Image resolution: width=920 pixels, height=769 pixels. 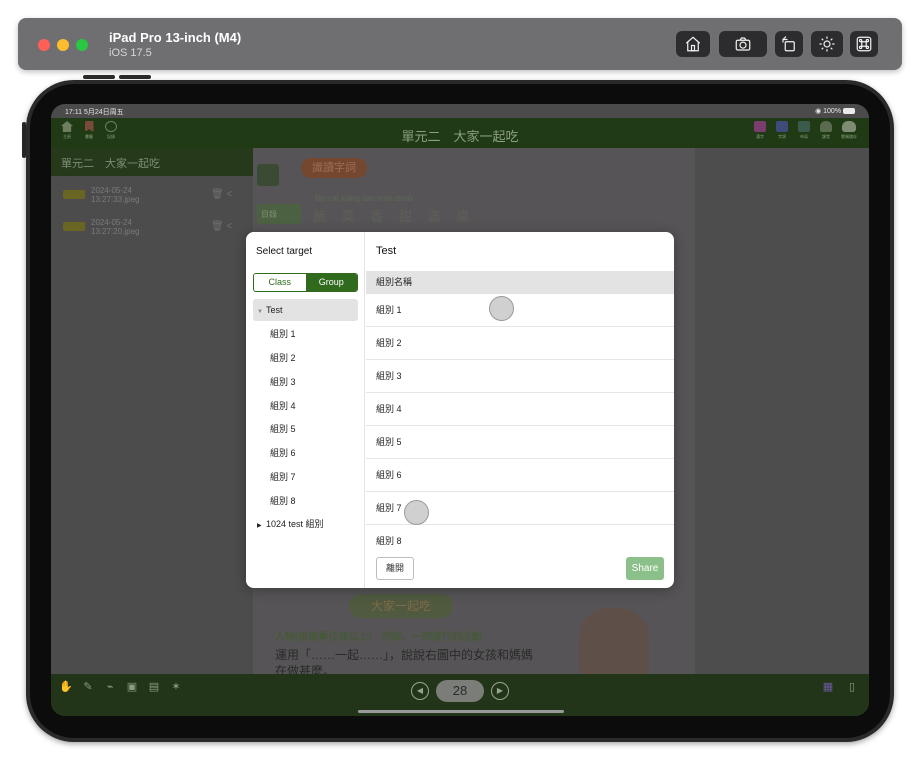 I want to click on contents-tab: 目錄, so click(x=279, y=214).